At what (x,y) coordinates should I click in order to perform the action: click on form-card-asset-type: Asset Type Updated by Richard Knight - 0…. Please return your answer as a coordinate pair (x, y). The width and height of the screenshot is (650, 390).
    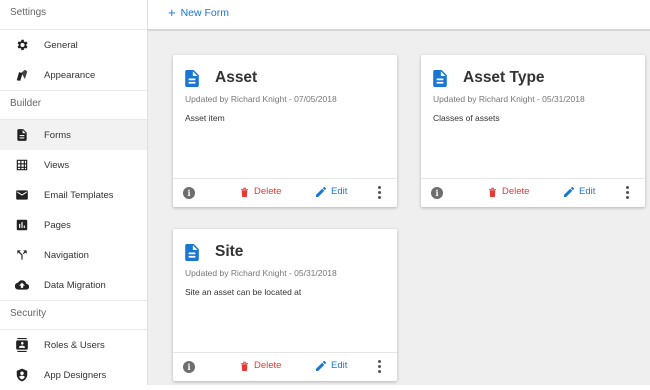
    Looking at the image, I should click on (533, 131).